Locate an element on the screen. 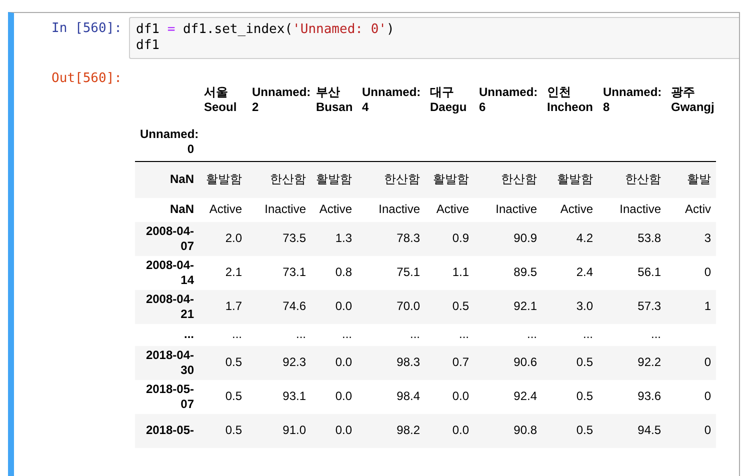  table-cell: 73.1 is located at coordinates (279, 273).